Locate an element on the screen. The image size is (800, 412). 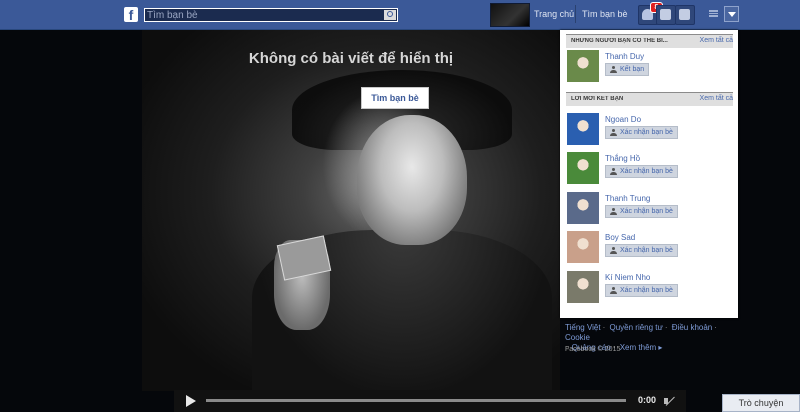
empty-feed-message: Không có bài viết để hiển thị is located at coordinates (351, 58).